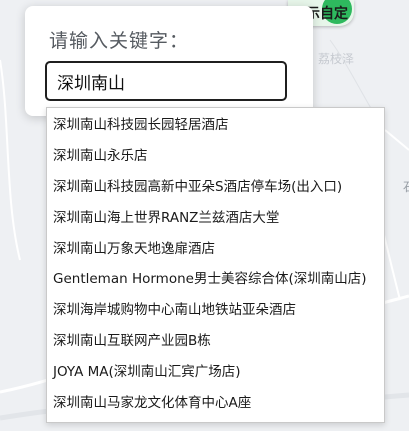 The height and width of the screenshot is (431, 409). I want to click on suggestion-item: 深圳南山科技园长园轻居酒店, so click(215, 125).